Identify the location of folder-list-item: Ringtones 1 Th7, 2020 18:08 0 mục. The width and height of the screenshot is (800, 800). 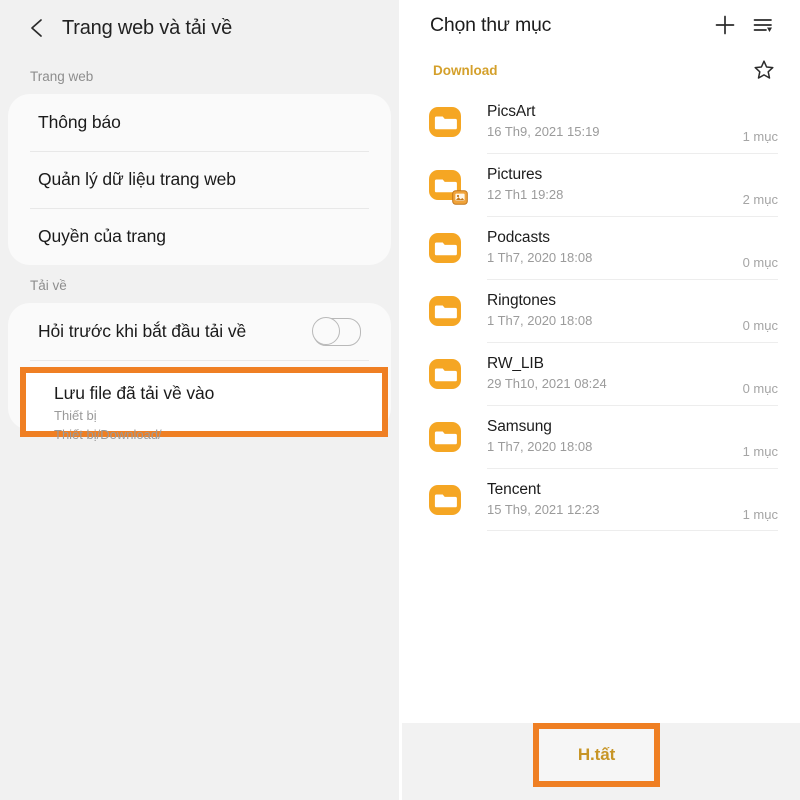
(601, 310).